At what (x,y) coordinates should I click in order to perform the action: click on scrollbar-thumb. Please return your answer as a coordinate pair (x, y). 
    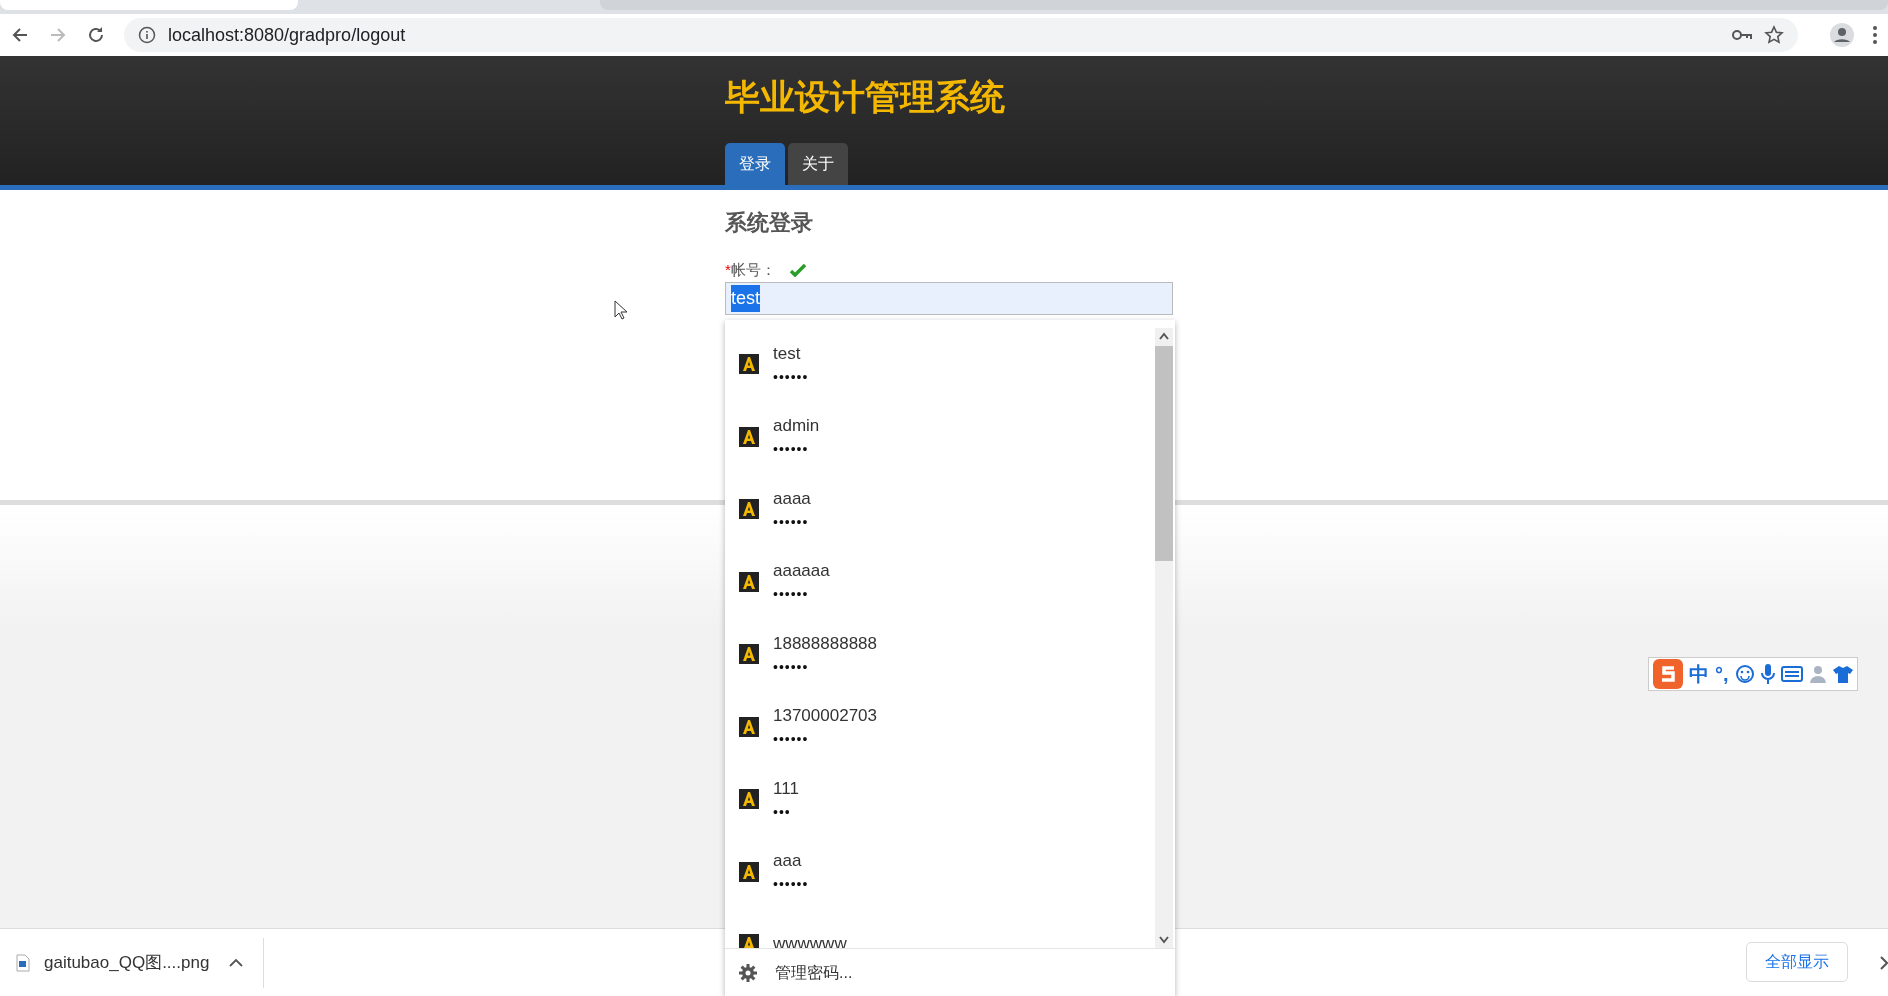
    Looking at the image, I should click on (1164, 453).